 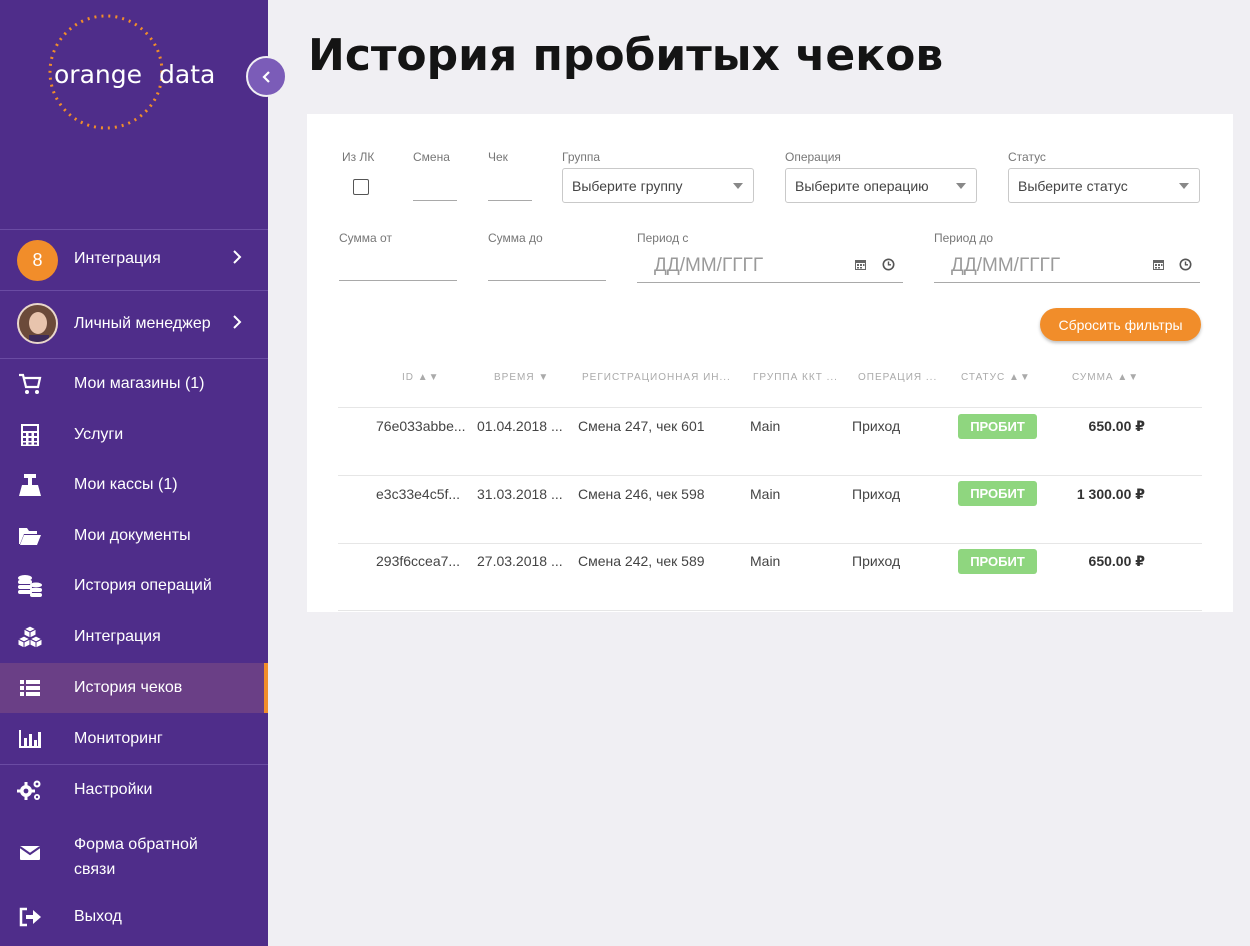 What do you see at coordinates (1105, 377) in the screenshot?
I see `column-header-sum: СУММА ▲▼` at bounding box center [1105, 377].